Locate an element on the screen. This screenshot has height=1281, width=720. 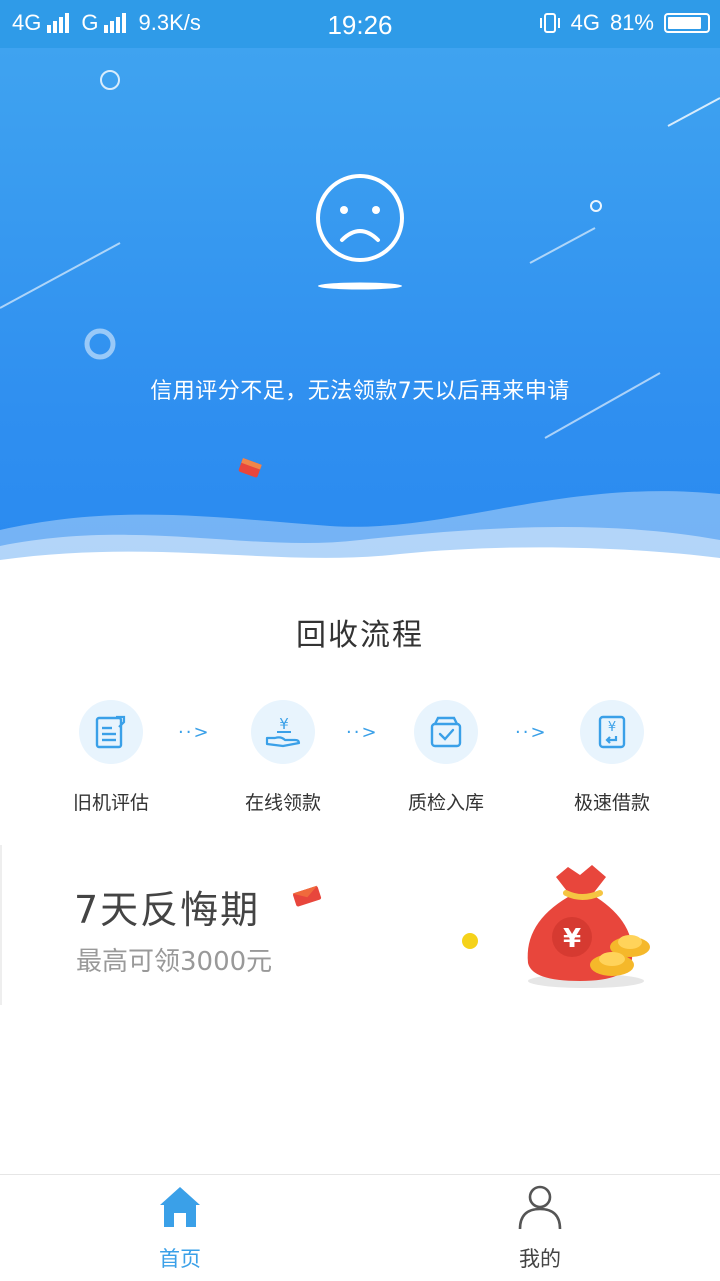
battery-icon is located at coordinates (687, 23).